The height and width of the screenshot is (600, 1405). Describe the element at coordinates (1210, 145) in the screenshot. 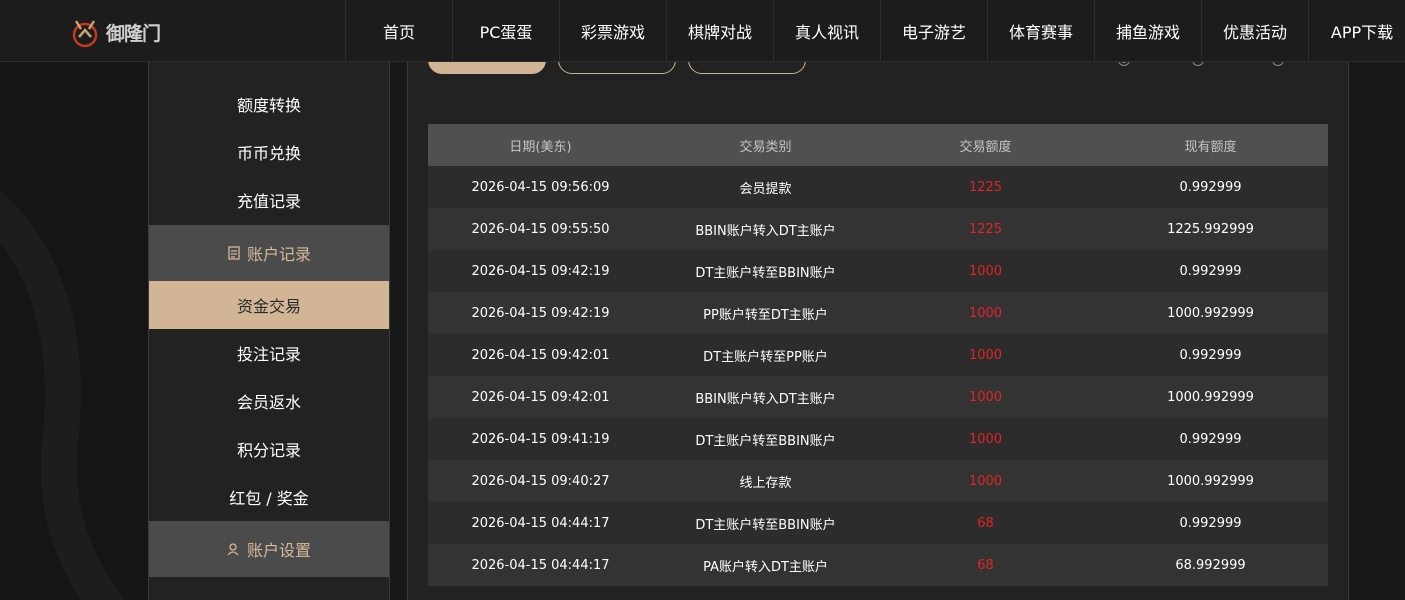

I see `column-header-balance: 现有额度` at that location.